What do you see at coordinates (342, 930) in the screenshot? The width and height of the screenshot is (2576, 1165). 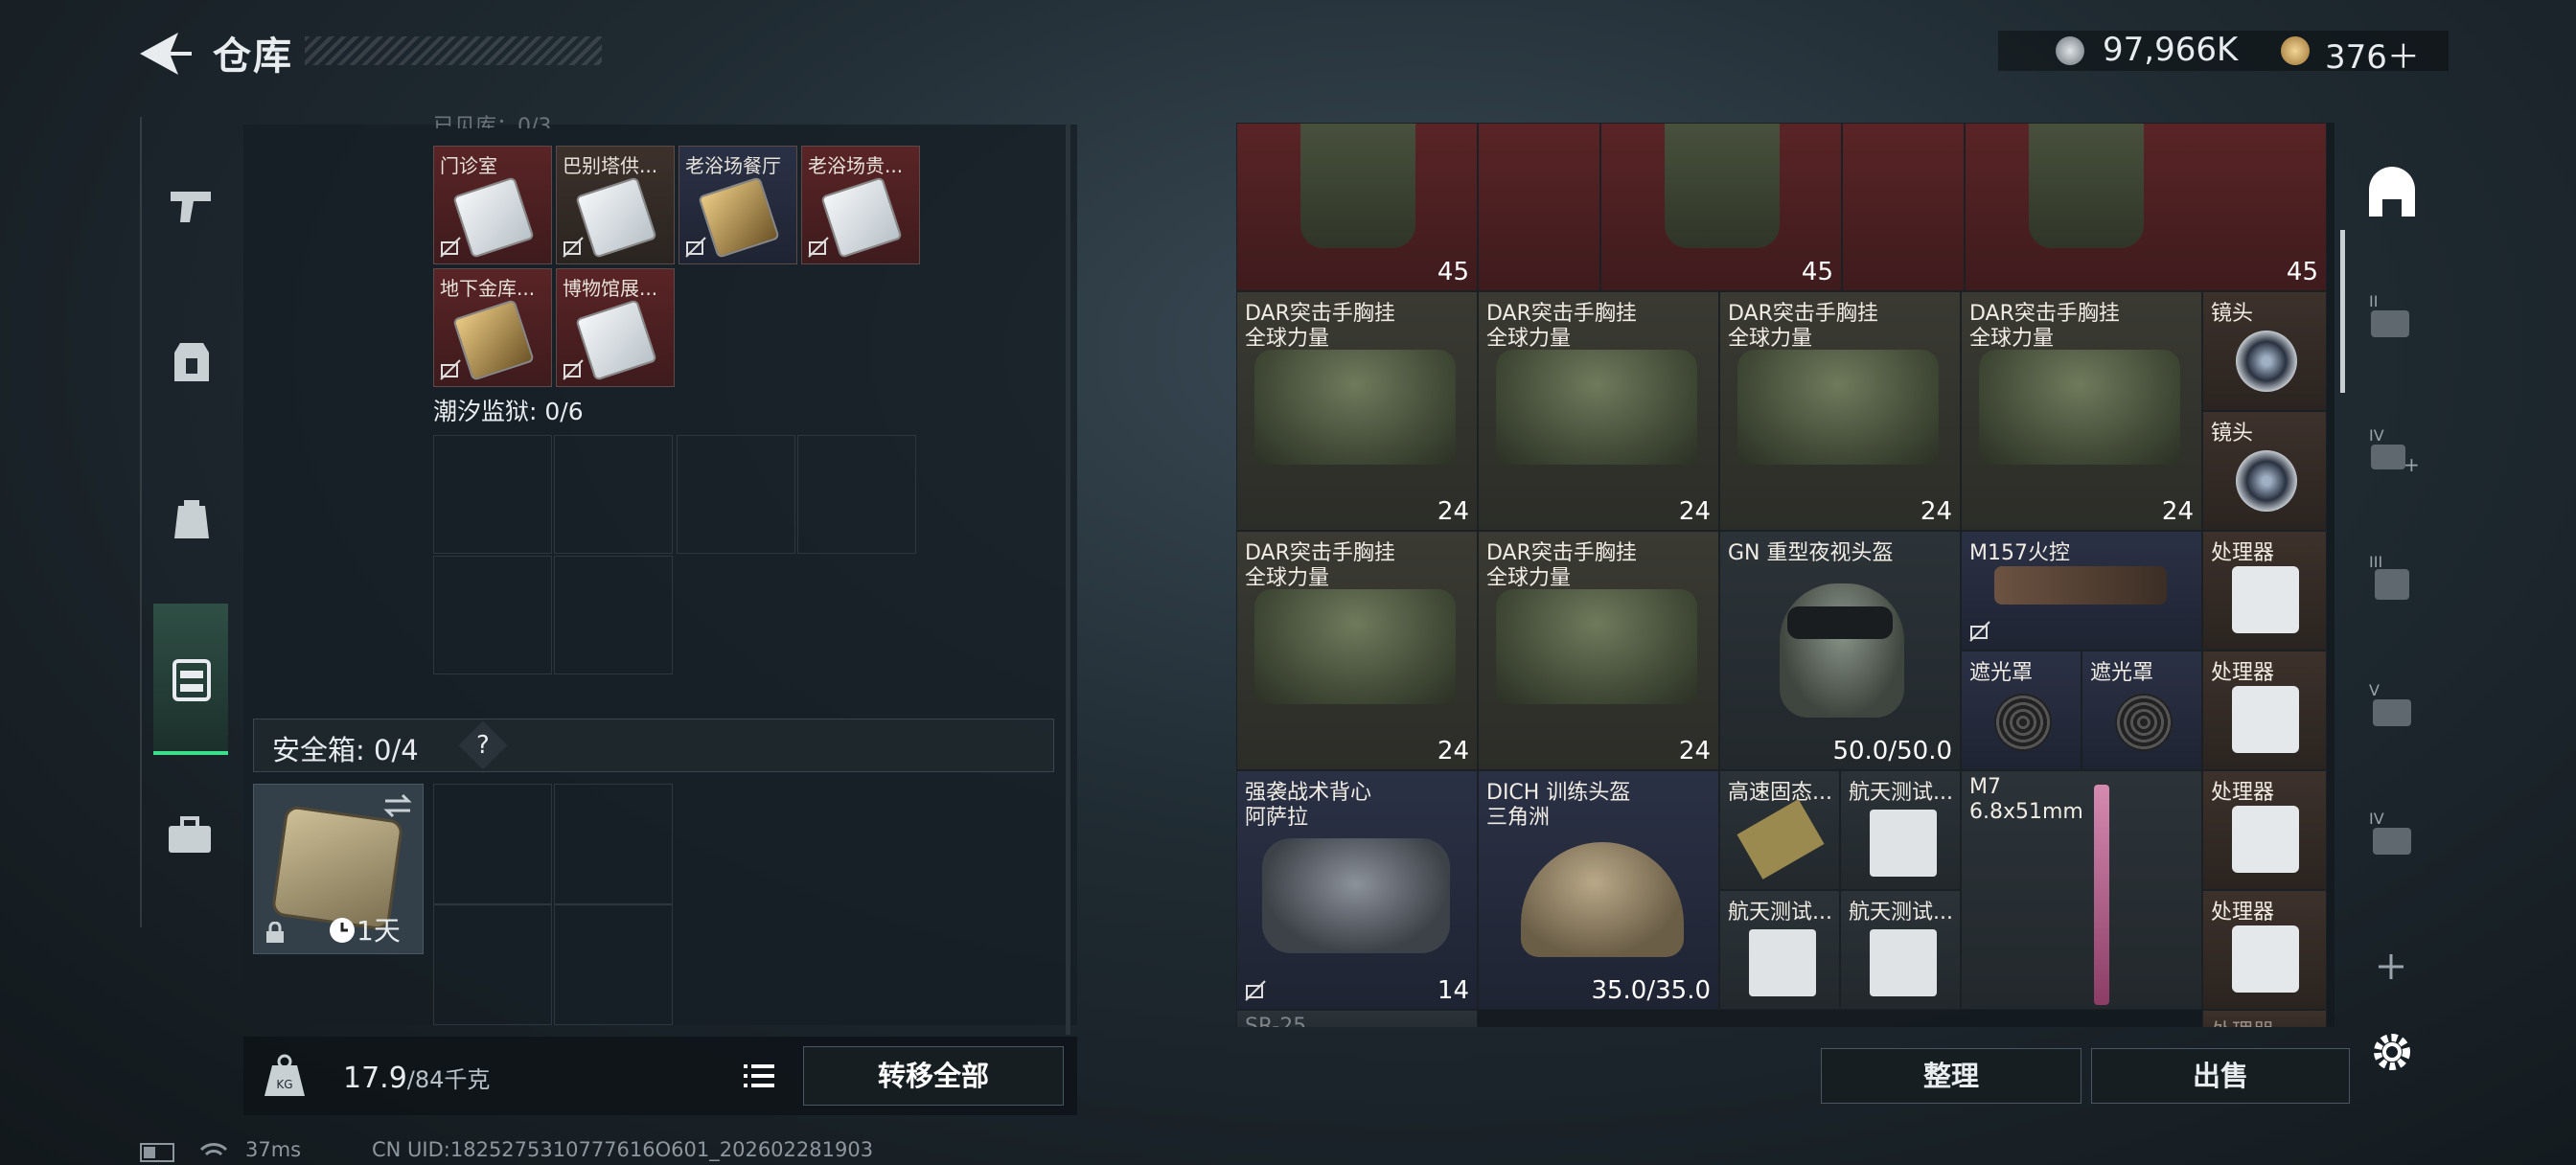 I see `clock-icon` at bounding box center [342, 930].